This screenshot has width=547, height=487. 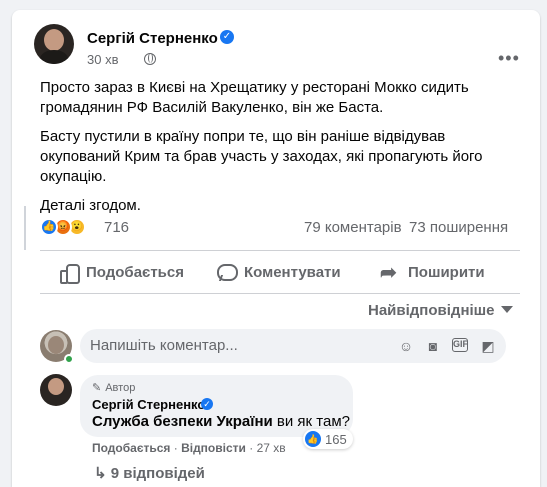 What do you see at coordinates (509, 58) in the screenshot?
I see `more-options-button: •••` at bounding box center [509, 58].